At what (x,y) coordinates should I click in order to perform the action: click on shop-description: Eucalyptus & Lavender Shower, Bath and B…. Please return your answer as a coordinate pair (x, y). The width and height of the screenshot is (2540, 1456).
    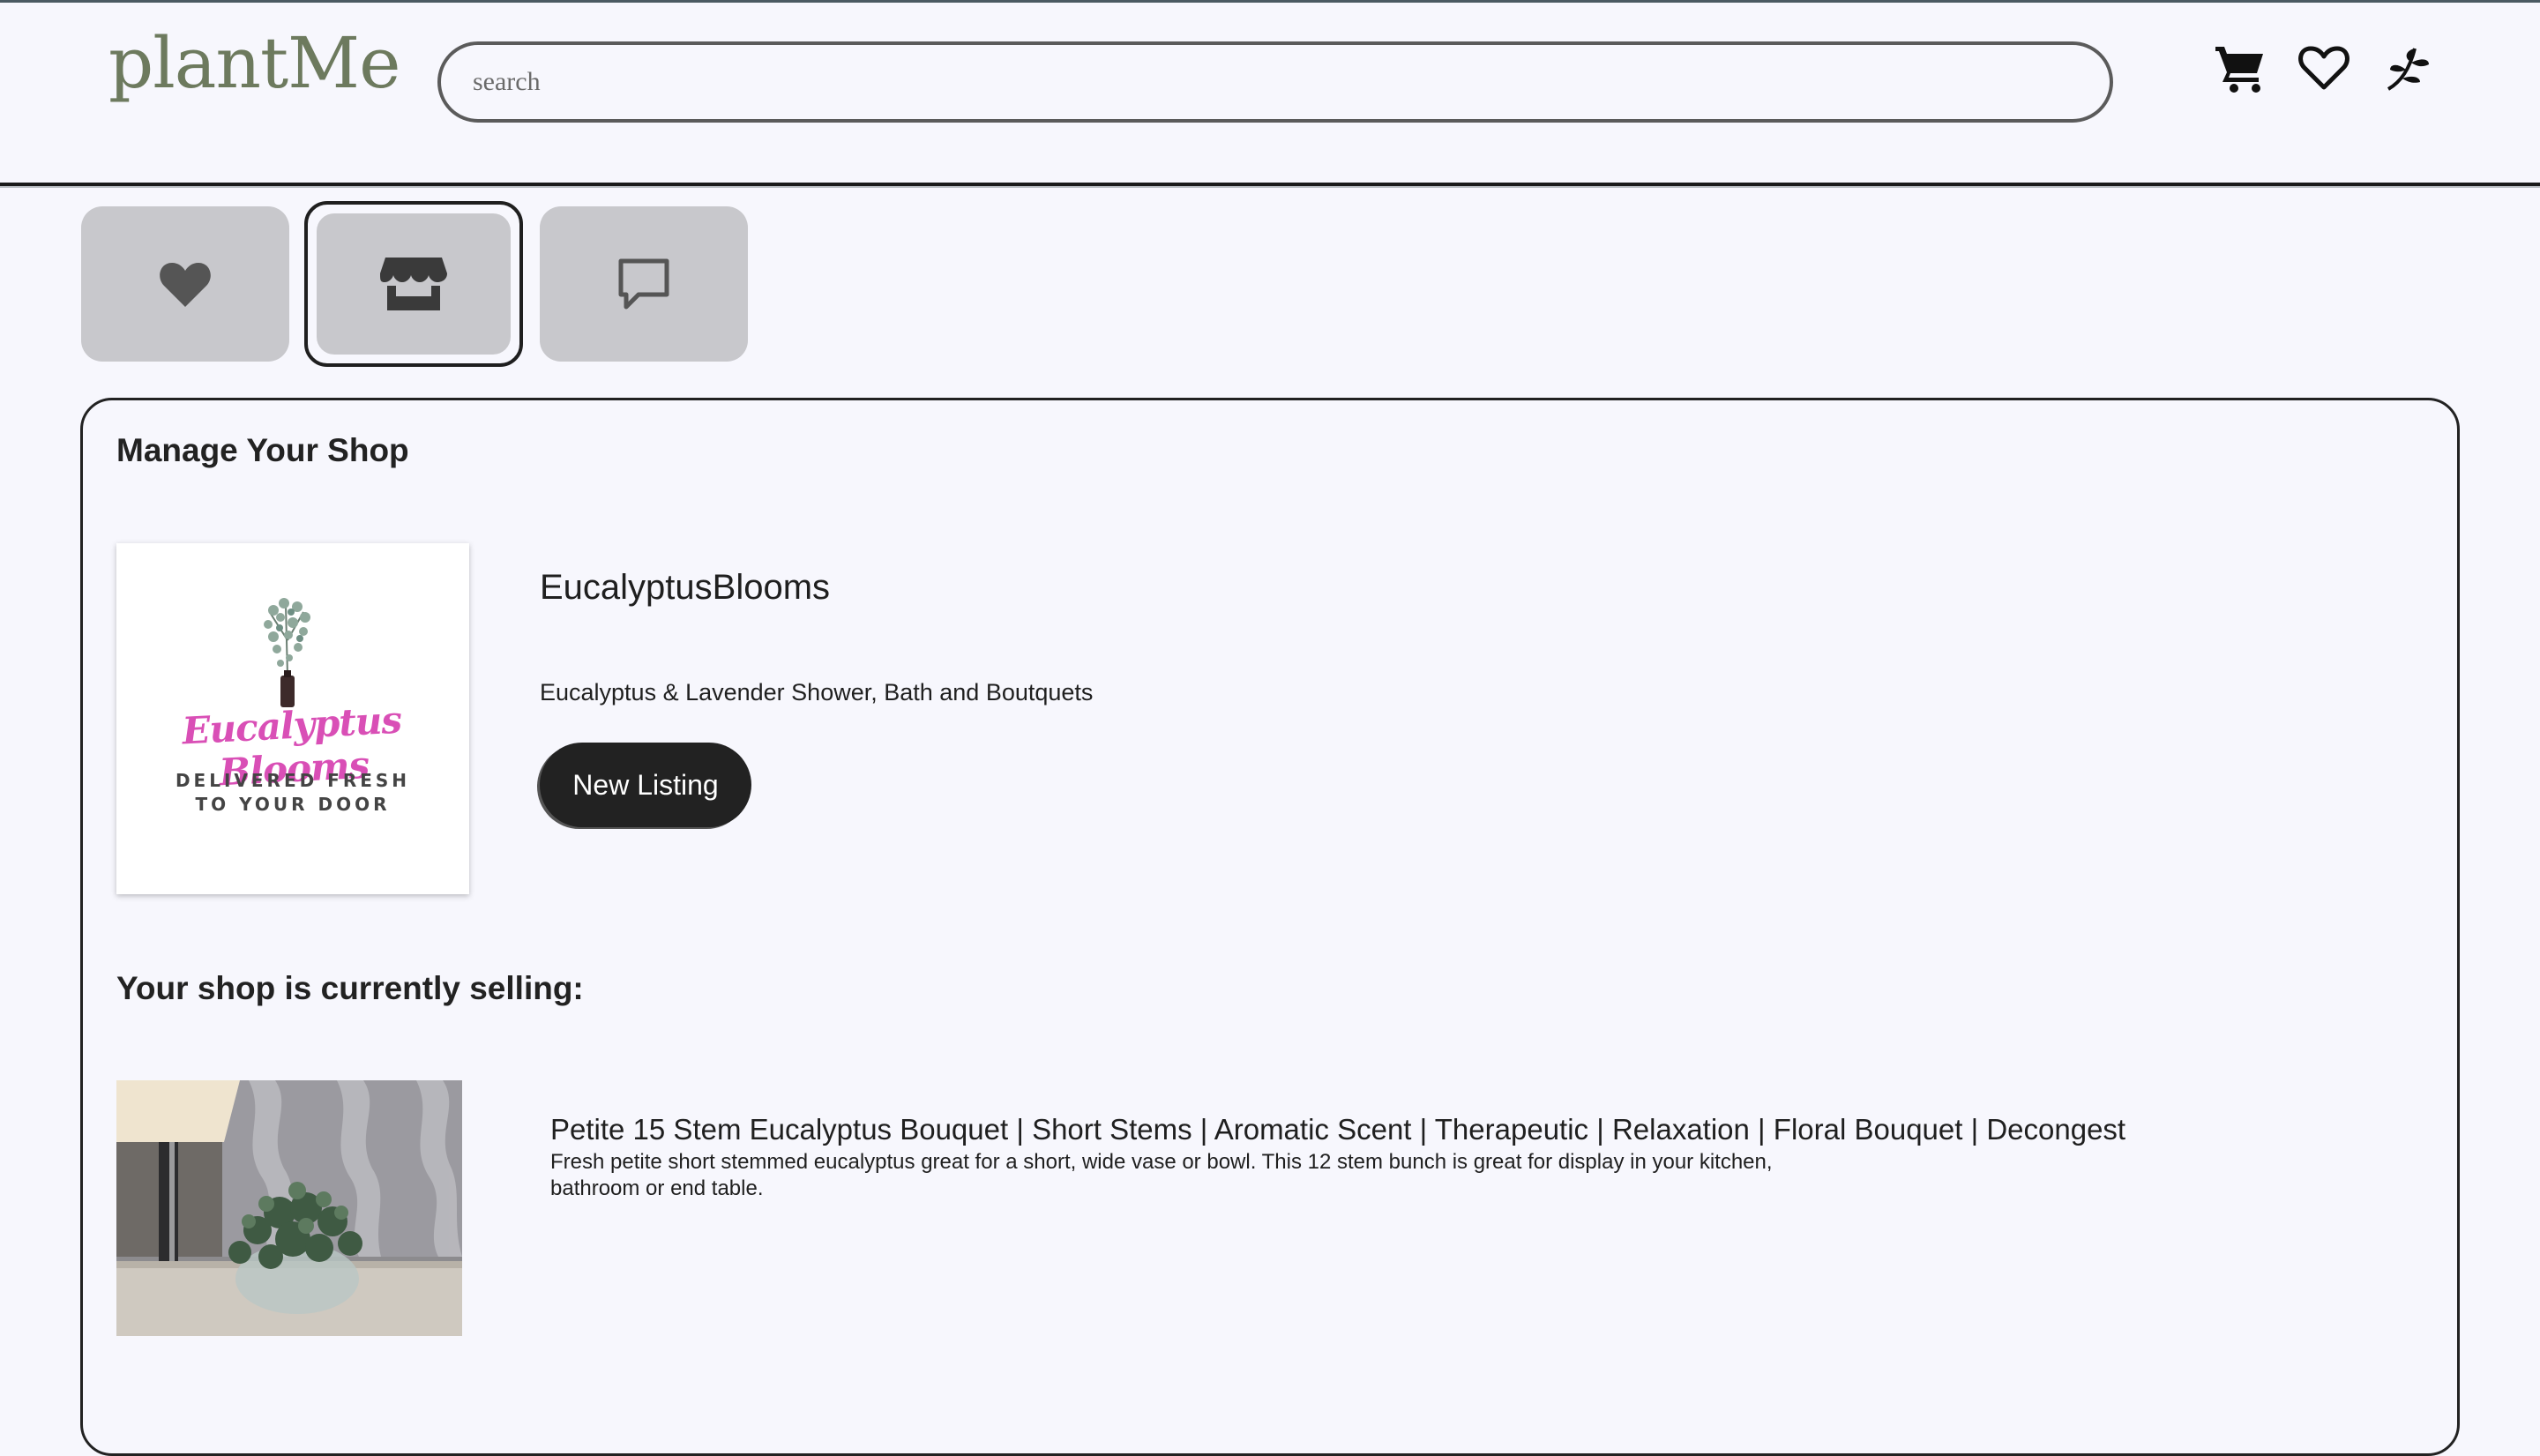
    Looking at the image, I should click on (817, 692).